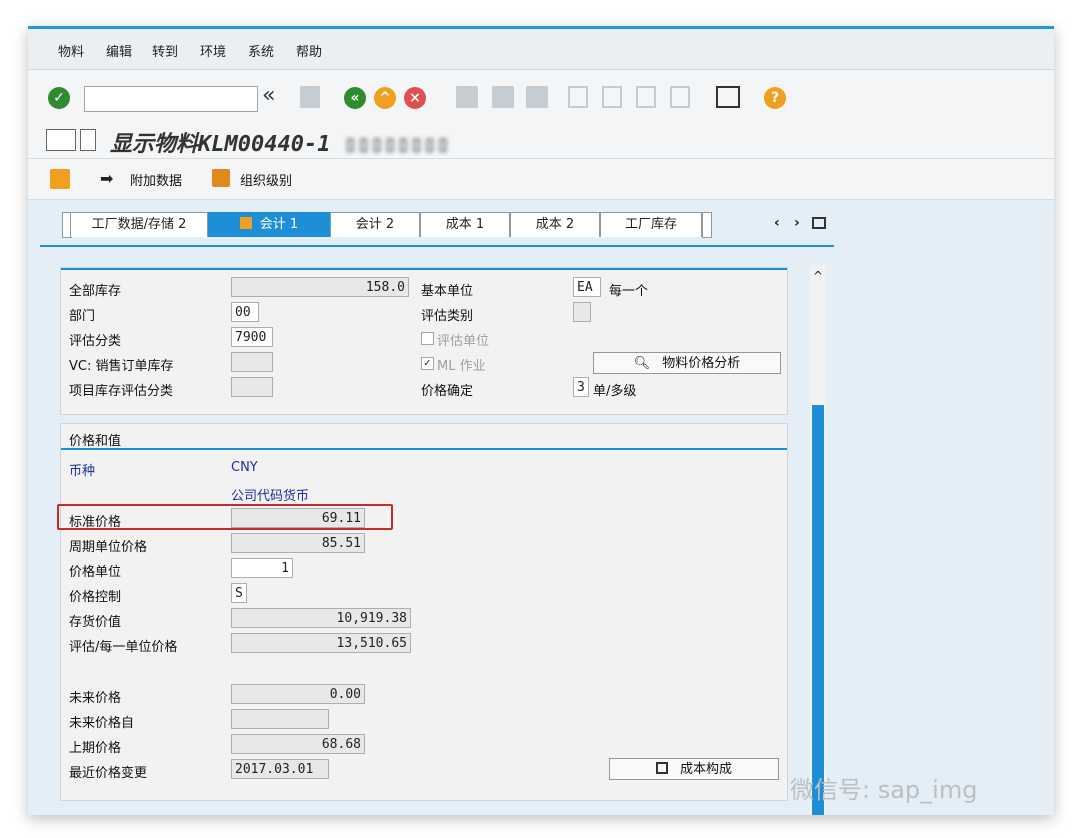 The width and height of the screenshot is (1080, 838). What do you see at coordinates (503, 97) in the screenshot?
I see `find-icon` at bounding box center [503, 97].